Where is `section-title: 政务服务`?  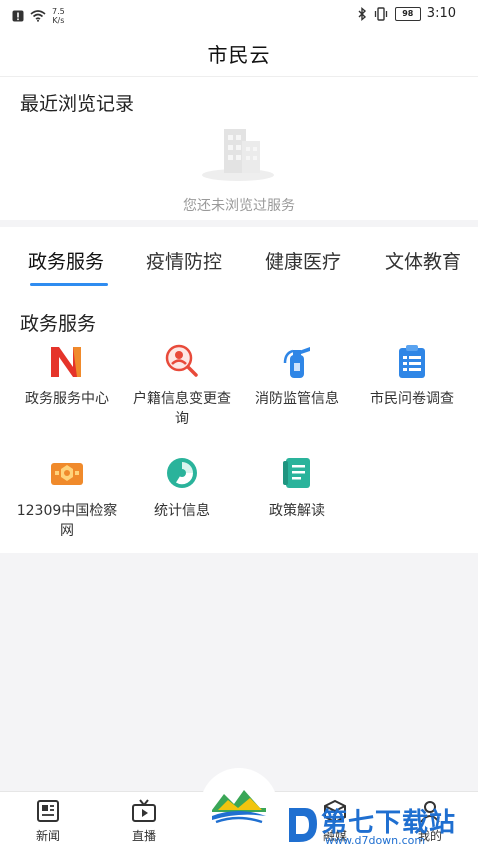
section-title: 政务服务 is located at coordinates (58, 324).